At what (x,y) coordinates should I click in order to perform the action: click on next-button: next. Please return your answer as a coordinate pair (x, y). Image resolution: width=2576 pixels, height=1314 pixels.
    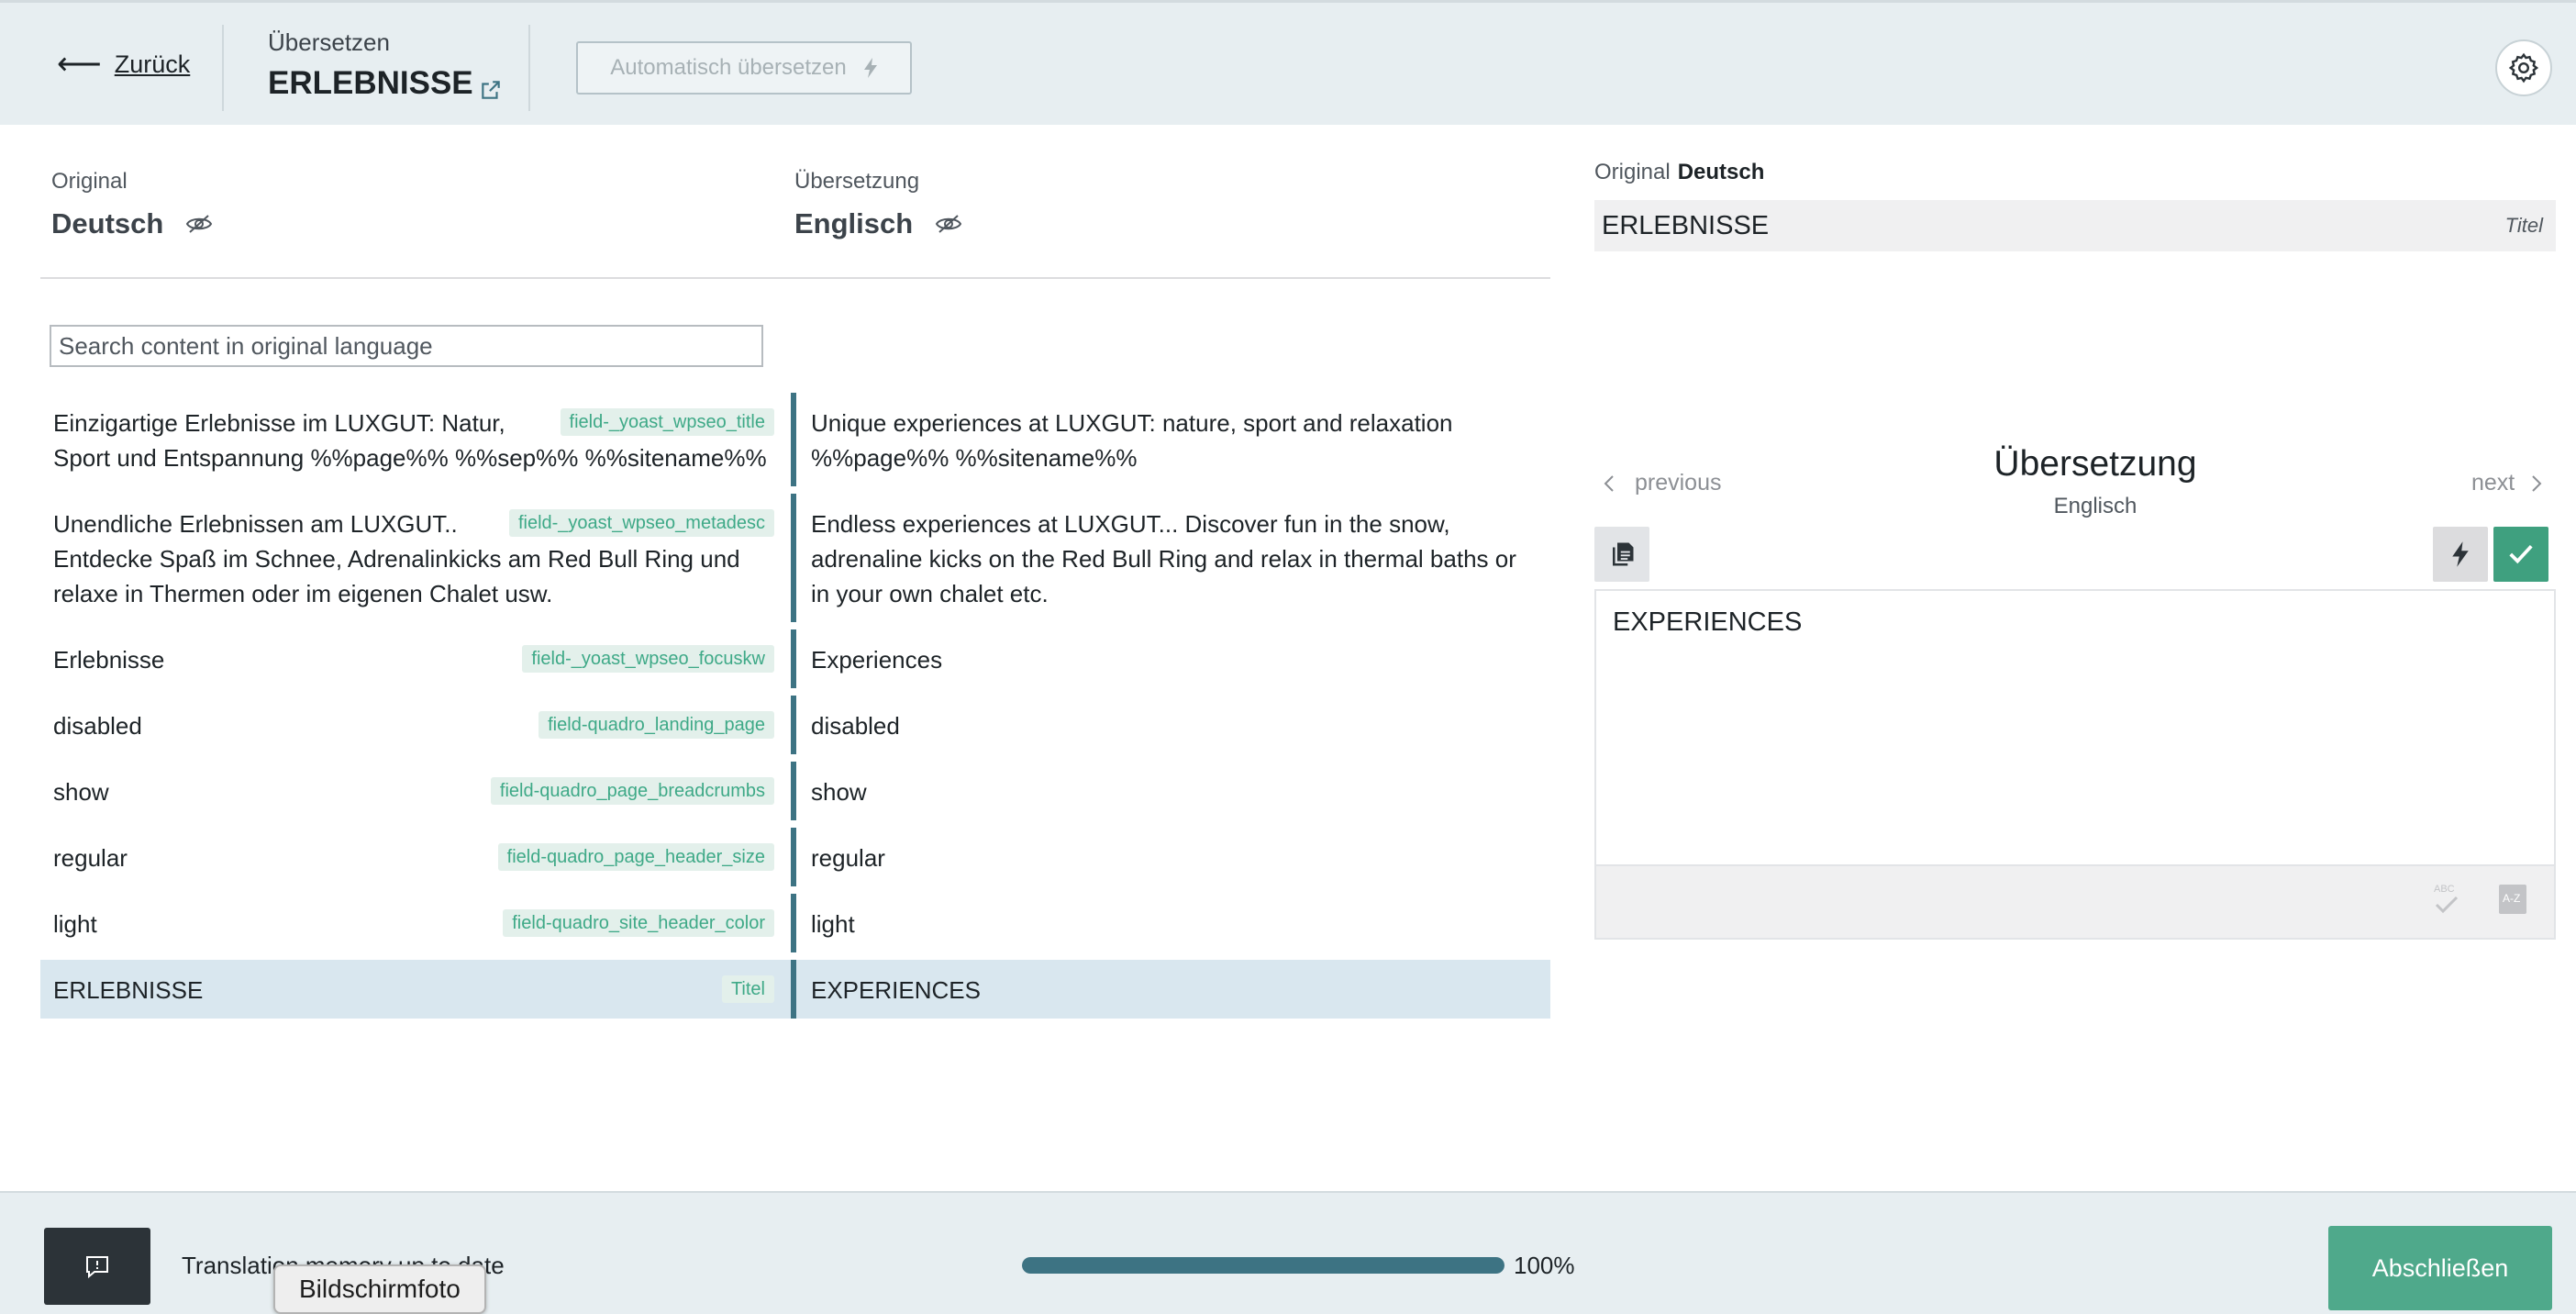
    Looking at the image, I should click on (2506, 483).